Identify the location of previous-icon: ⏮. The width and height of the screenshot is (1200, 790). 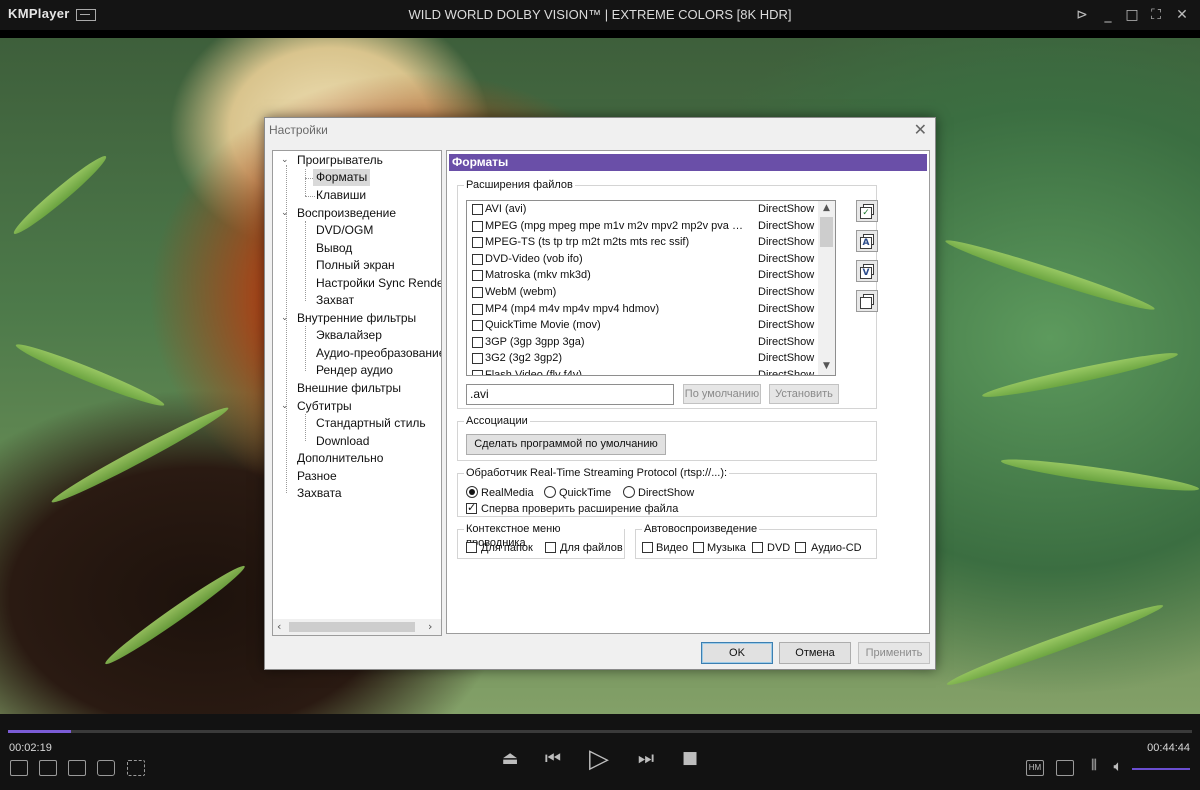
(553, 758).